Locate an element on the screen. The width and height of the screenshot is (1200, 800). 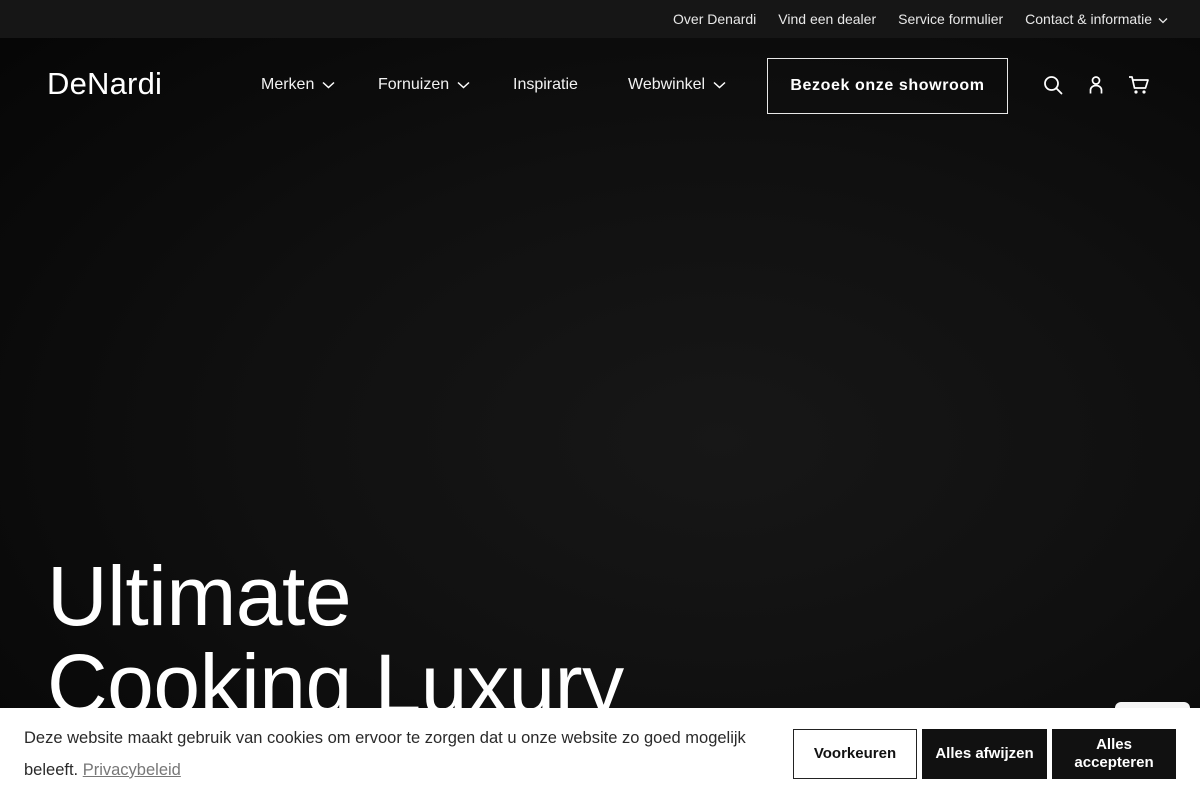
cookie-preferences-button: Voorkeuren is located at coordinates (855, 754).